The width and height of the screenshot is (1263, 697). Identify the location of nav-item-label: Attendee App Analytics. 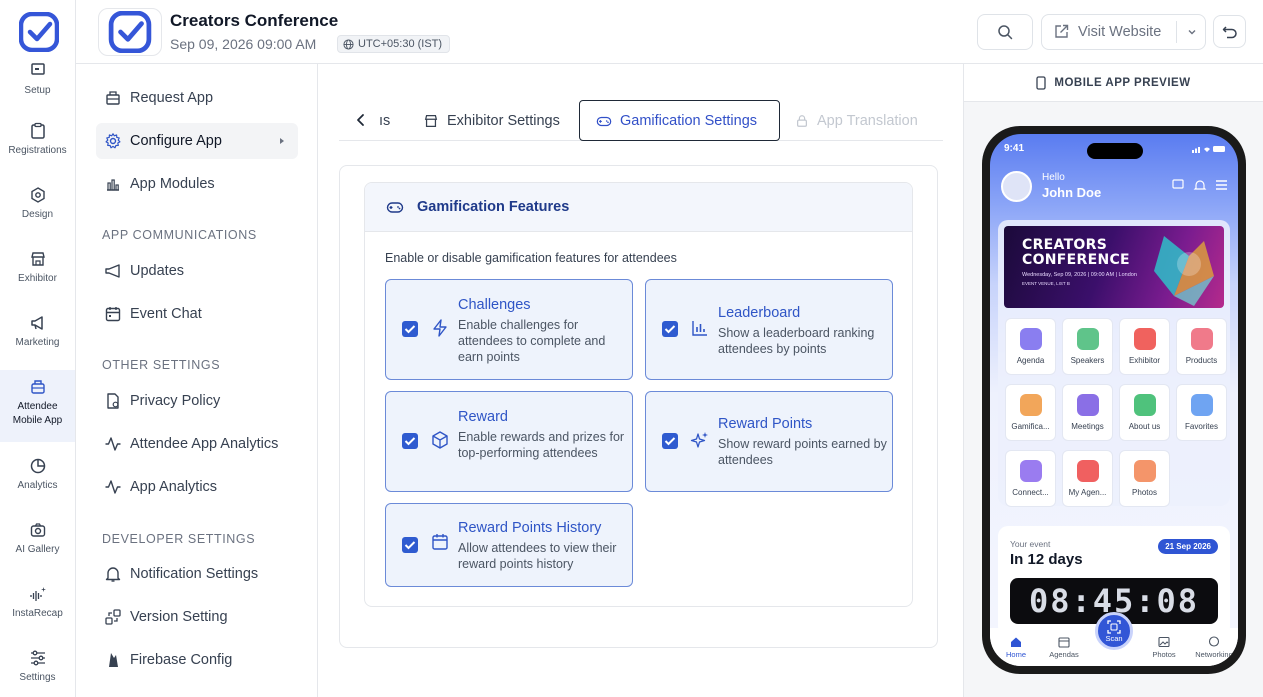
(204, 444).